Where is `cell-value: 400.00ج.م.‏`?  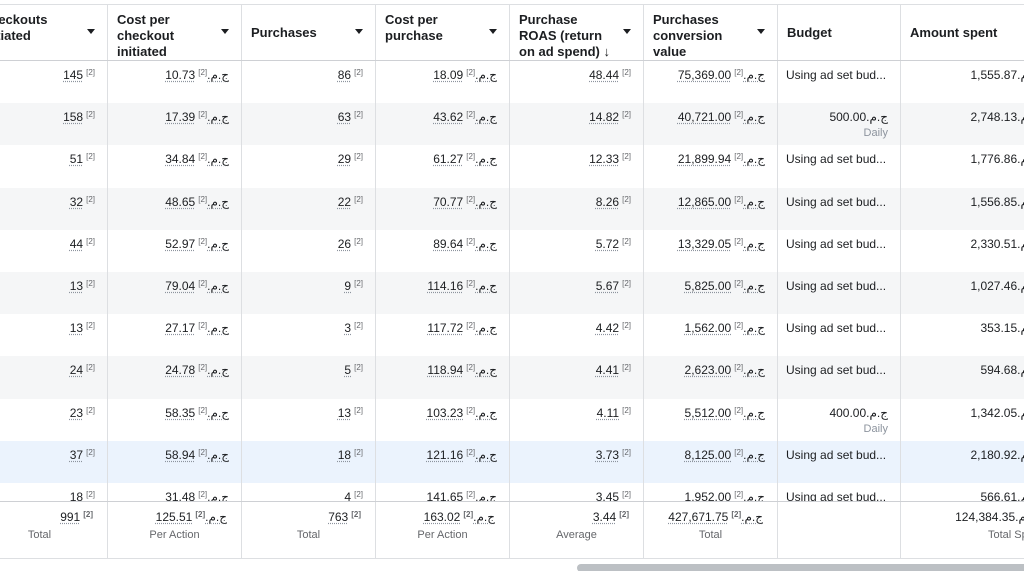 cell-value: 400.00ج.م.‏ is located at coordinates (858, 413).